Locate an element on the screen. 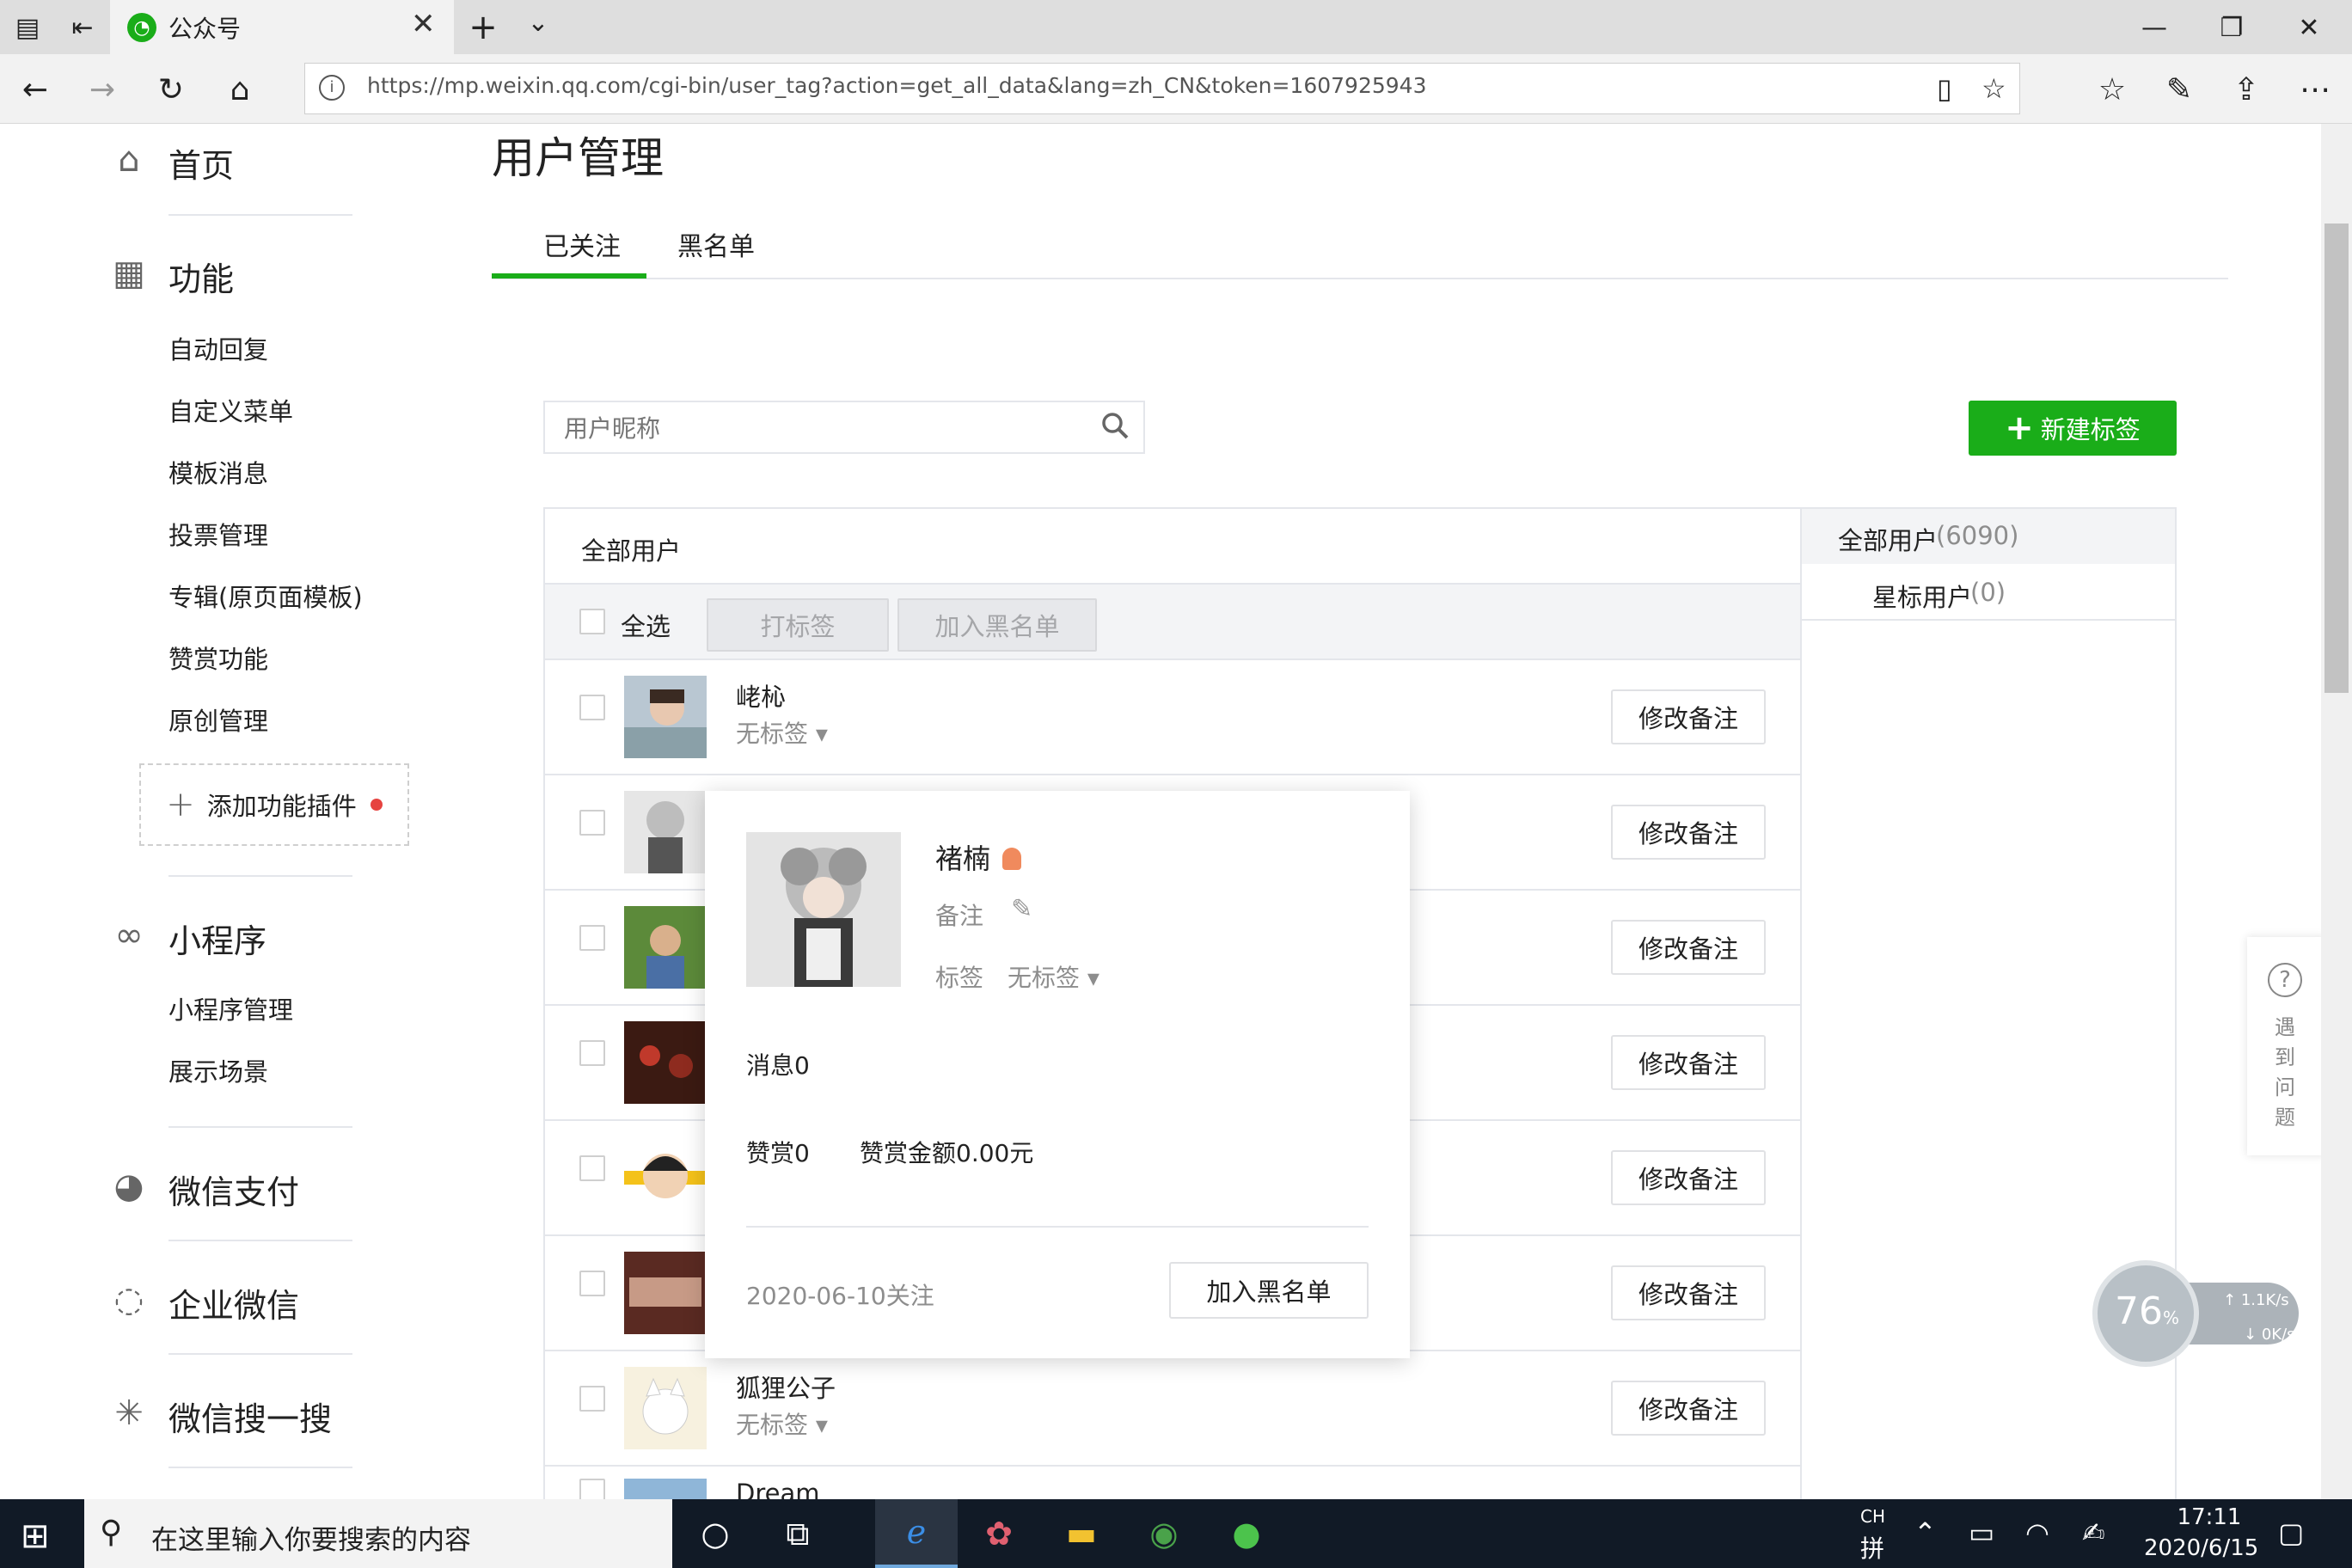 The width and height of the screenshot is (2352, 1568). windows-start-icon: ⊞ is located at coordinates (35, 1536).